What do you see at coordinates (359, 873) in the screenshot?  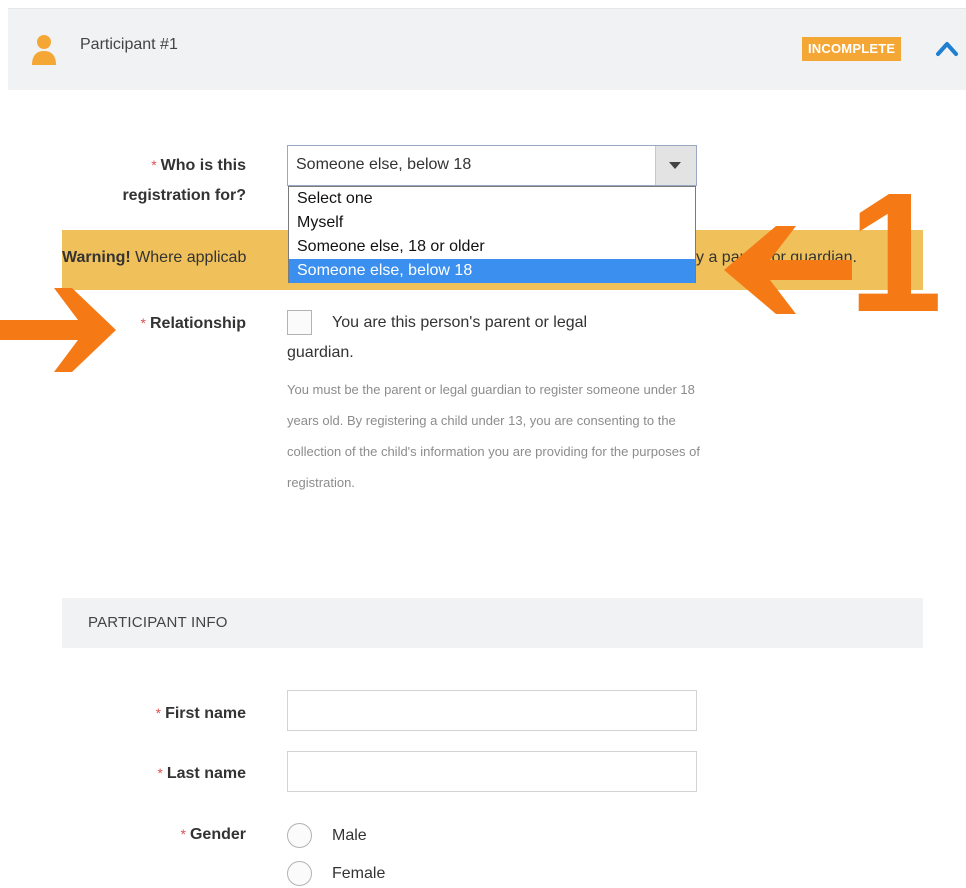 I see `gender-female-label: Female` at bounding box center [359, 873].